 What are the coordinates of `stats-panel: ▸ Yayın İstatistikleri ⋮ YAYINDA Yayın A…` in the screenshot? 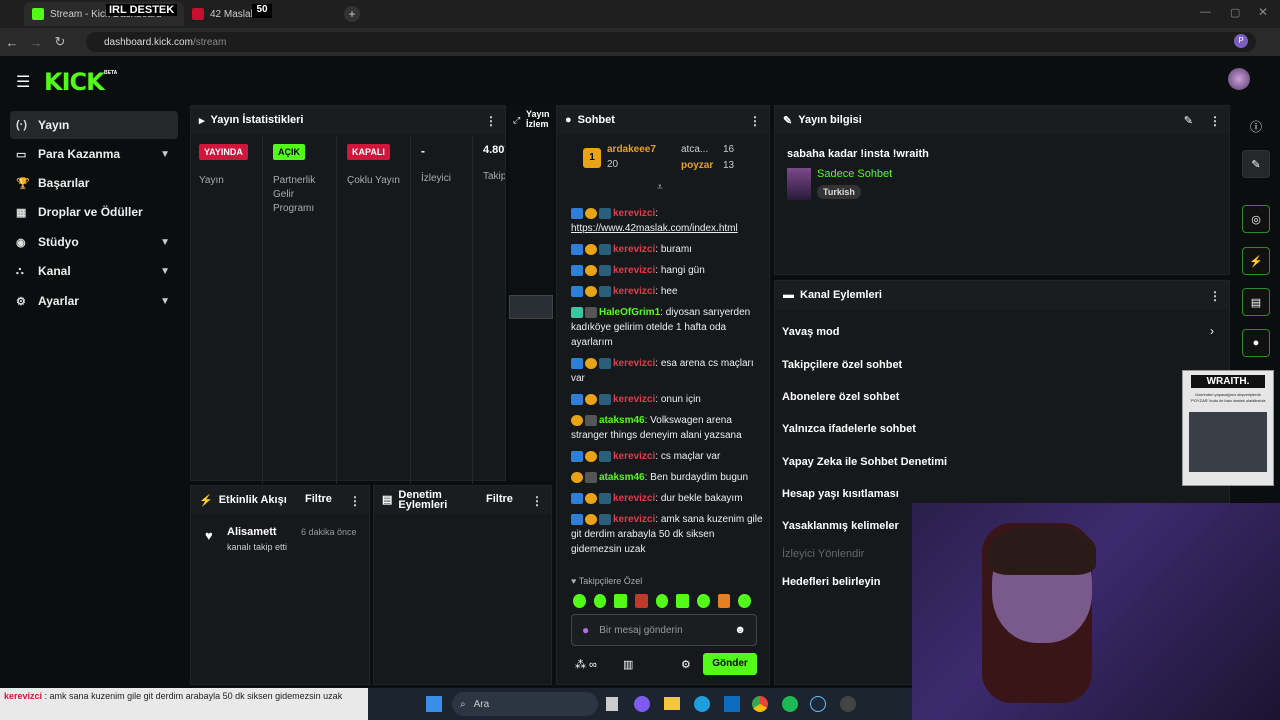 It's located at (348, 294).